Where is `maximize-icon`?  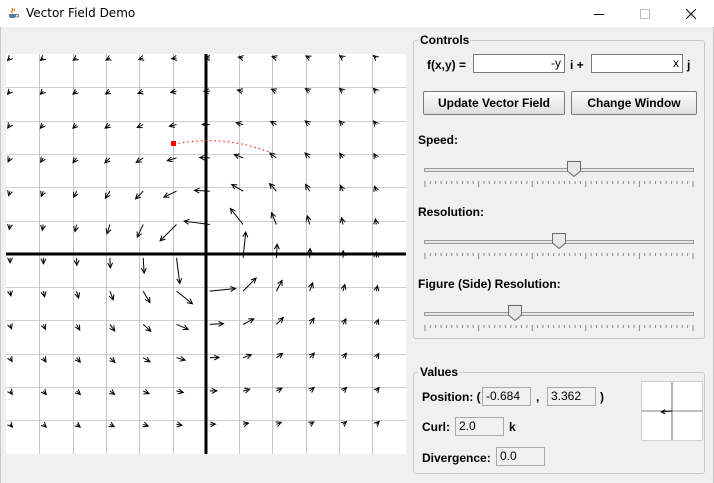
maximize-icon is located at coordinates (645, 13).